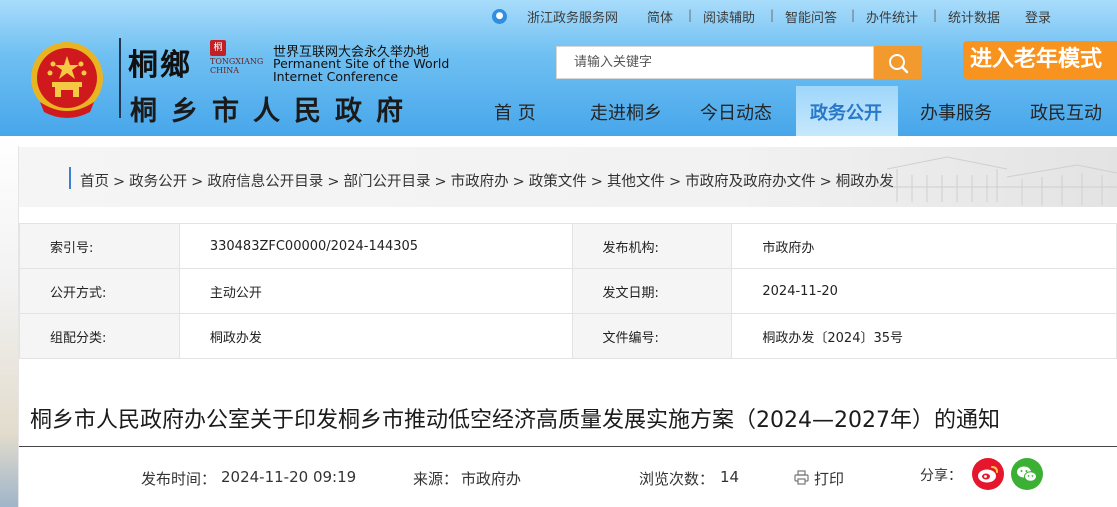 The width and height of the screenshot is (1117, 507). I want to click on index-no-label: 索引号:, so click(99, 246).